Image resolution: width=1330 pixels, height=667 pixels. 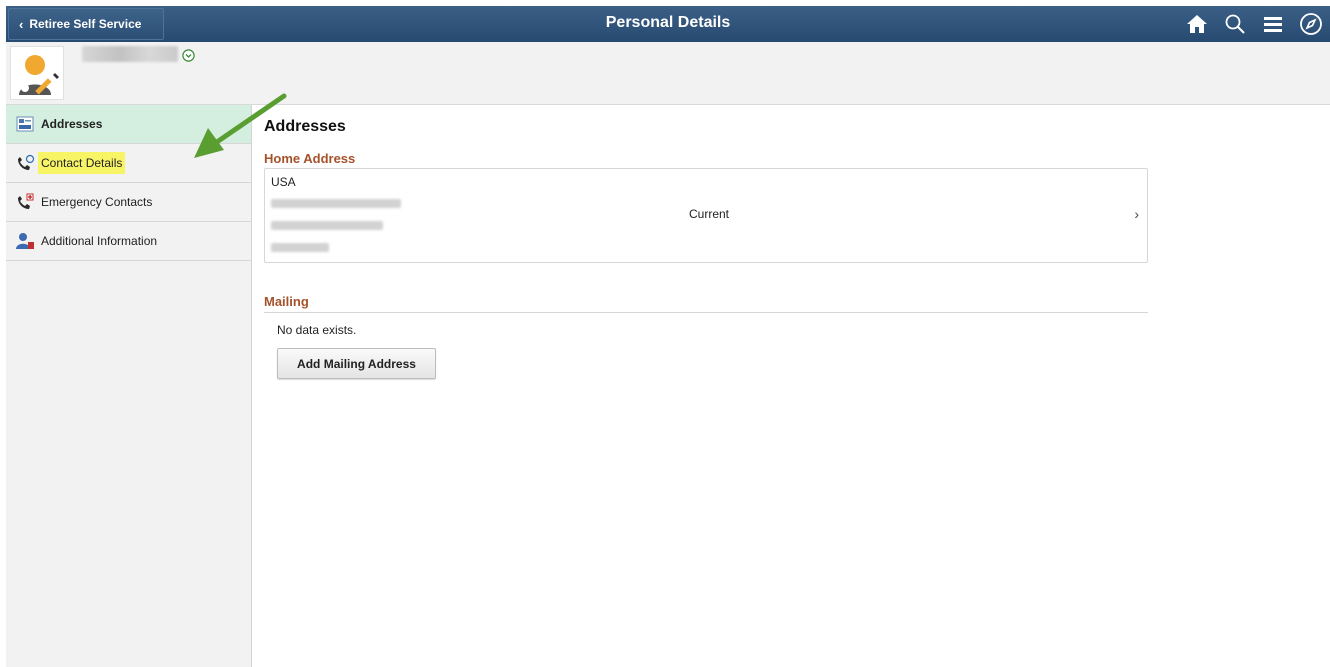 I want to click on home-icon, so click(x=1197, y=24).